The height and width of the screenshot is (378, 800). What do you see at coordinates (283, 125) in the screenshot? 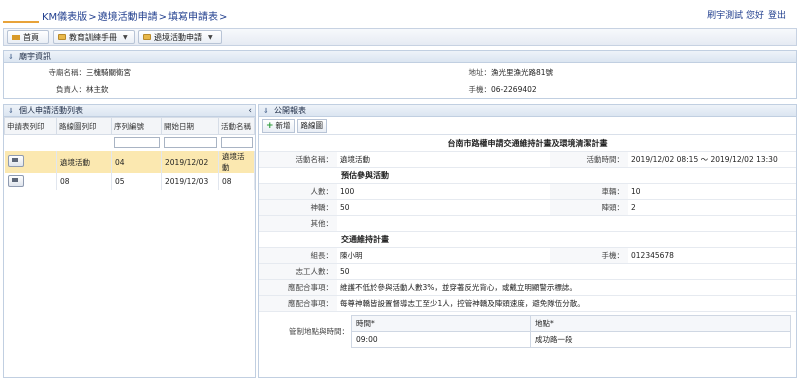
I see `add-button-label: 新增` at bounding box center [283, 125].